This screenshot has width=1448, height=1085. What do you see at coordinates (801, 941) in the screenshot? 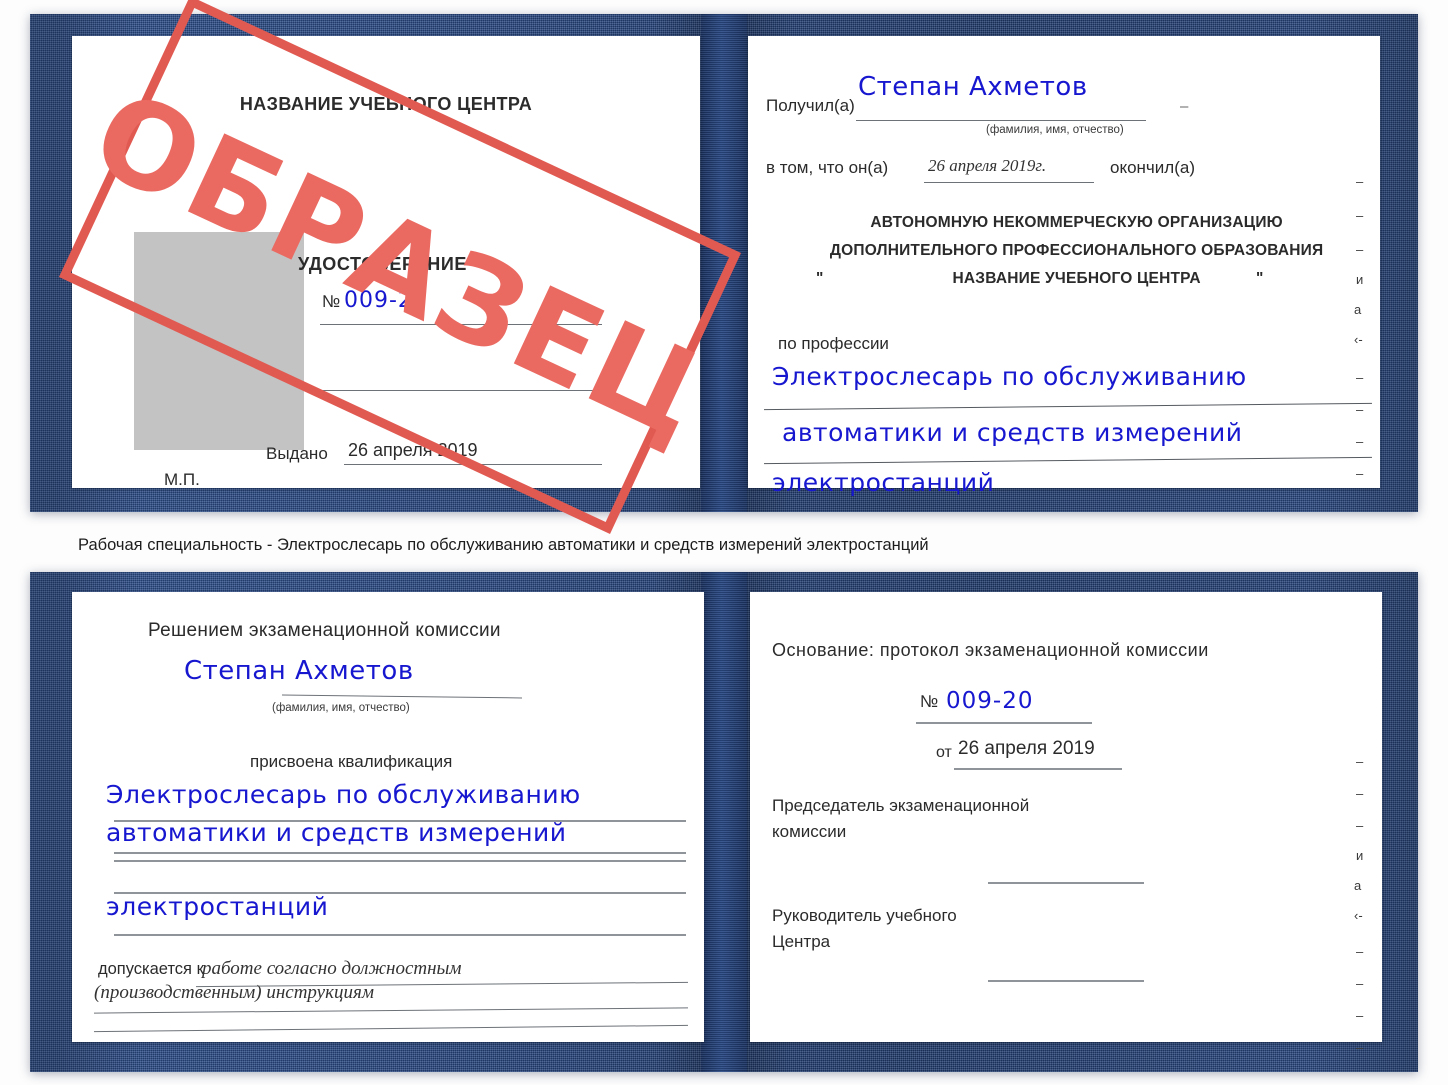
I see `head-line2: Центра` at bounding box center [801, 941].